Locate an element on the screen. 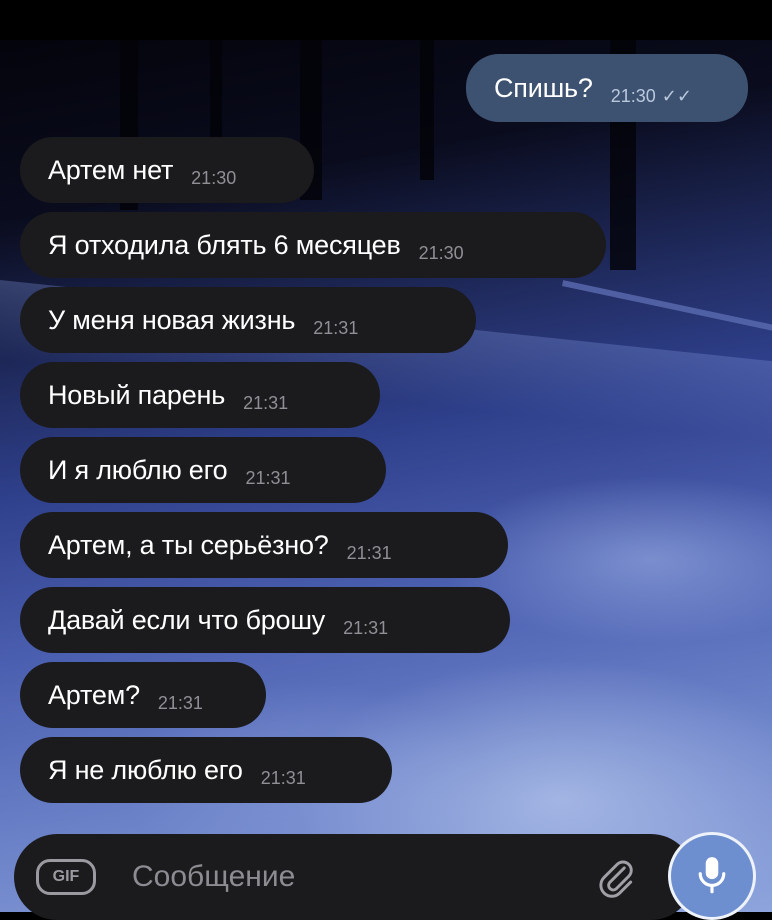 This screenshot has height=920, width=772. wallpaper-rail is located at coordinates (666, 308).